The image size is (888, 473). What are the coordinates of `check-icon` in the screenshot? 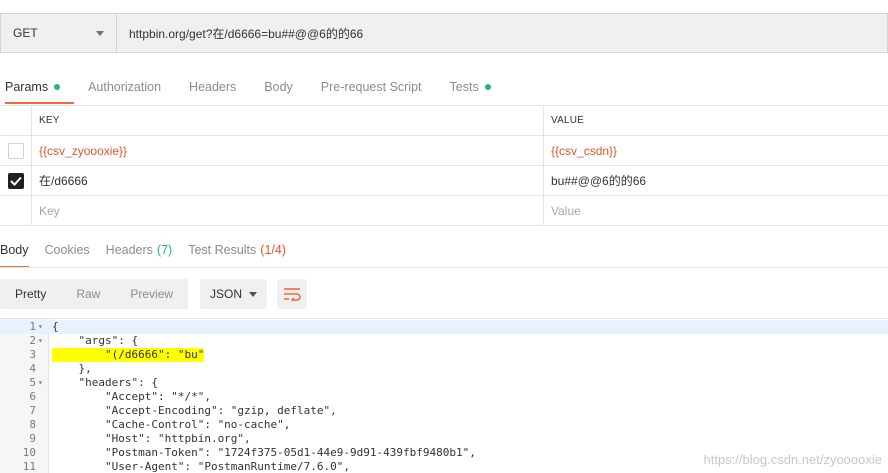 It's located at (15, 181).